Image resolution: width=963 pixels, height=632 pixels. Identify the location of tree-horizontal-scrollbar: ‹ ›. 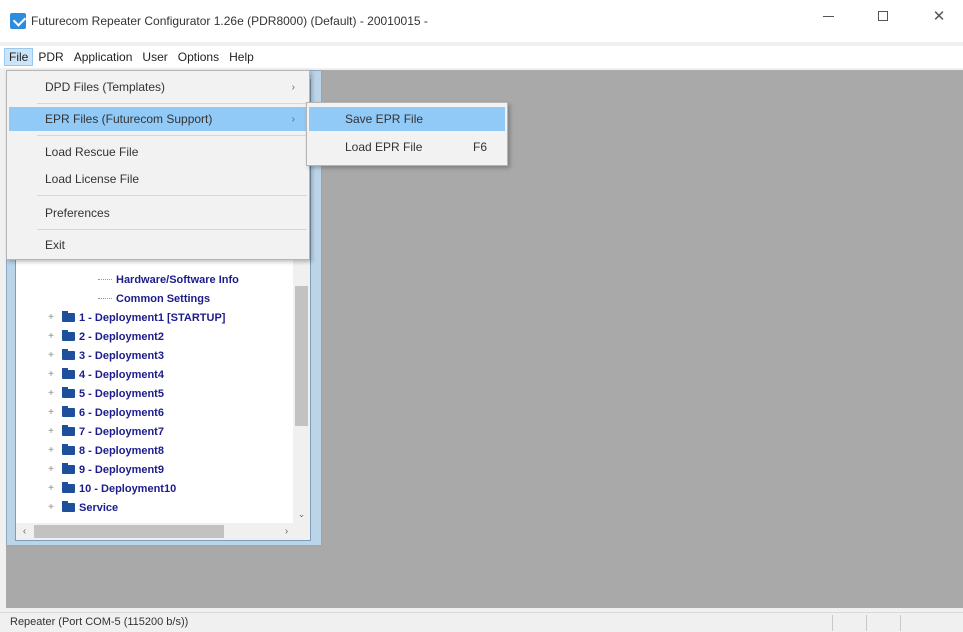
(155, 531).